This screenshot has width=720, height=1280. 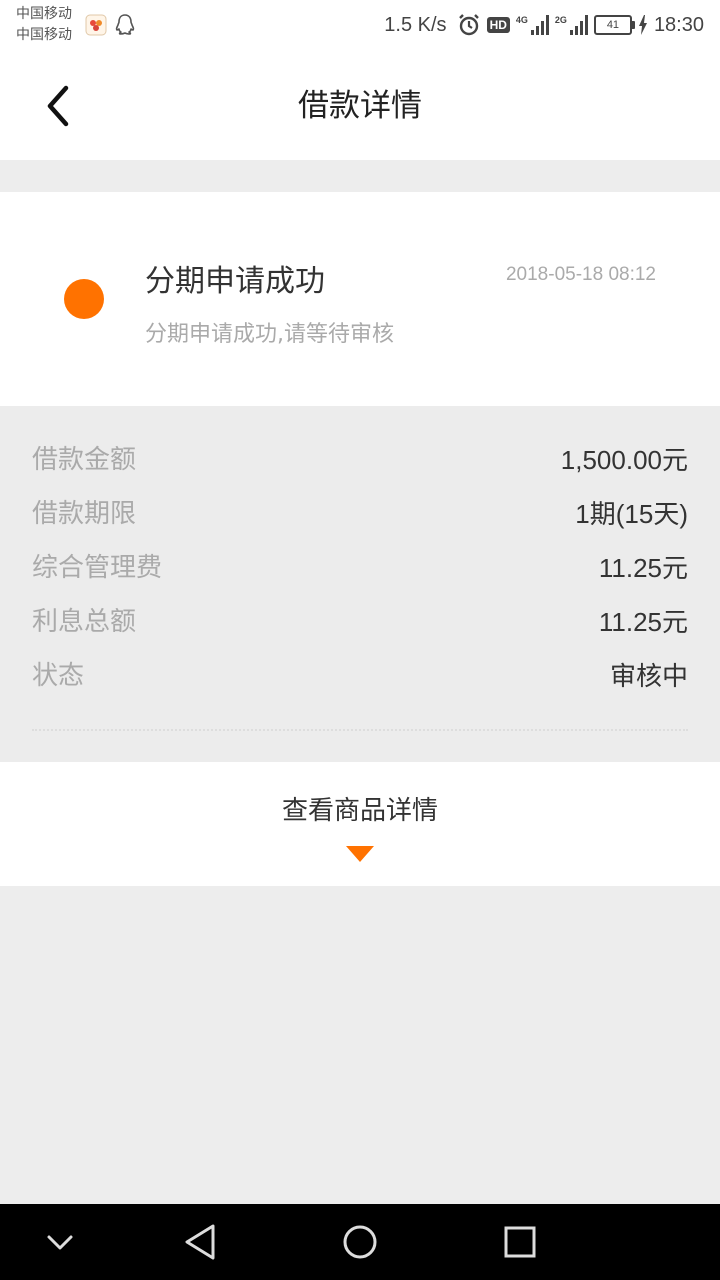 I want to click on chevron-down-icon, so click(x=60, y=1242).